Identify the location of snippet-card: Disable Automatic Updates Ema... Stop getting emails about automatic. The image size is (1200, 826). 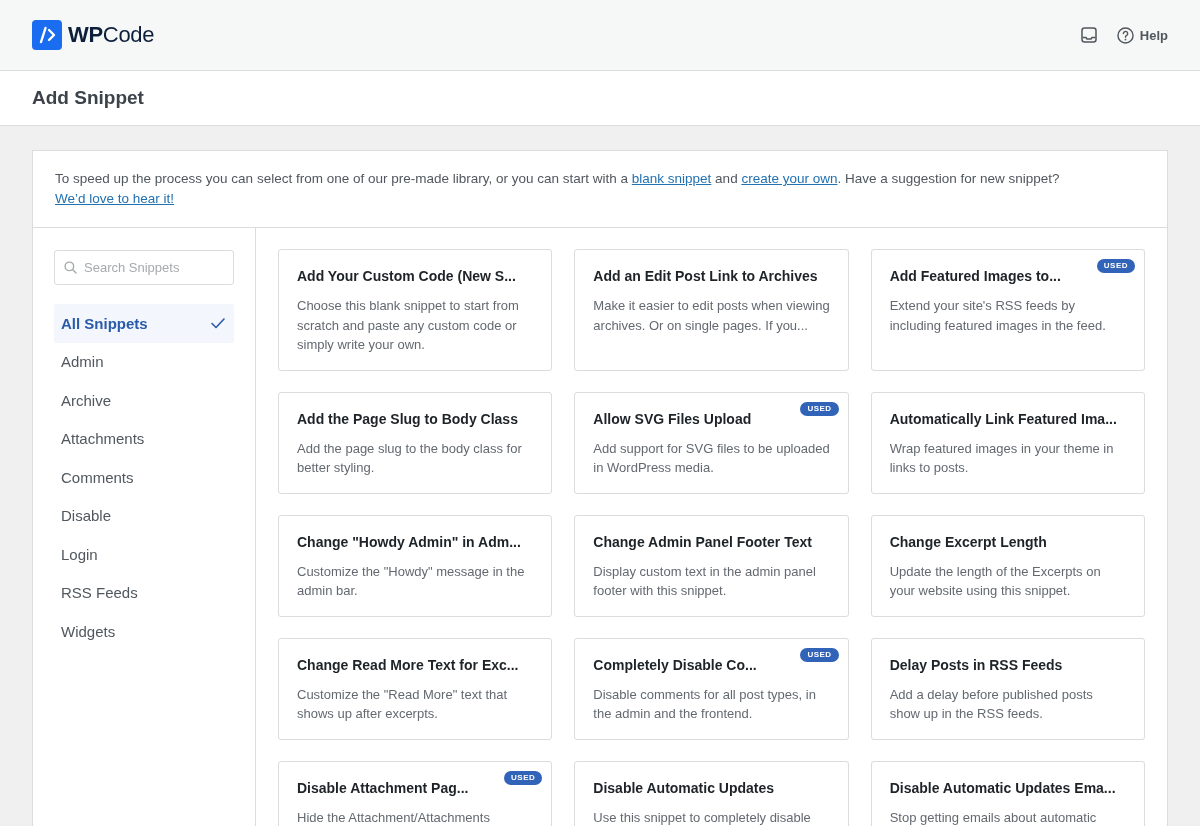
(1007, 793).